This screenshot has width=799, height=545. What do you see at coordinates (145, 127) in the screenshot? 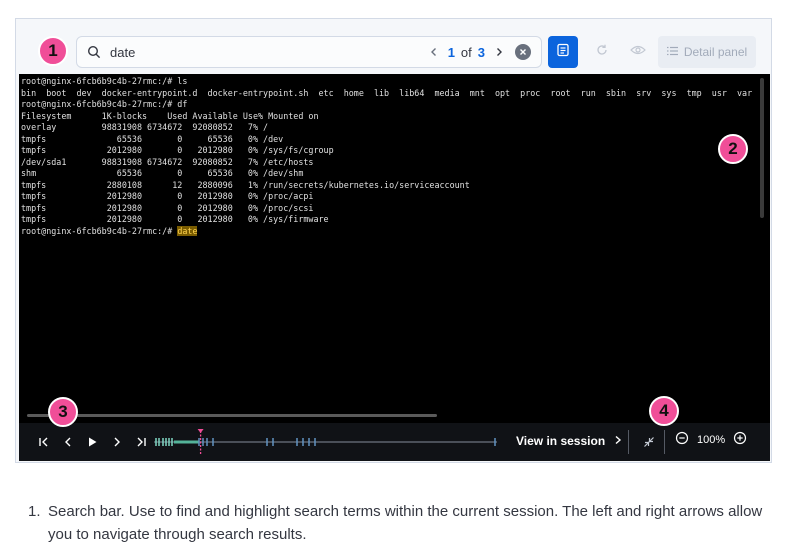
I see `terminal-line: overlay 98831908 6734672 92080852 7% /` at bounding box center [145, 127].